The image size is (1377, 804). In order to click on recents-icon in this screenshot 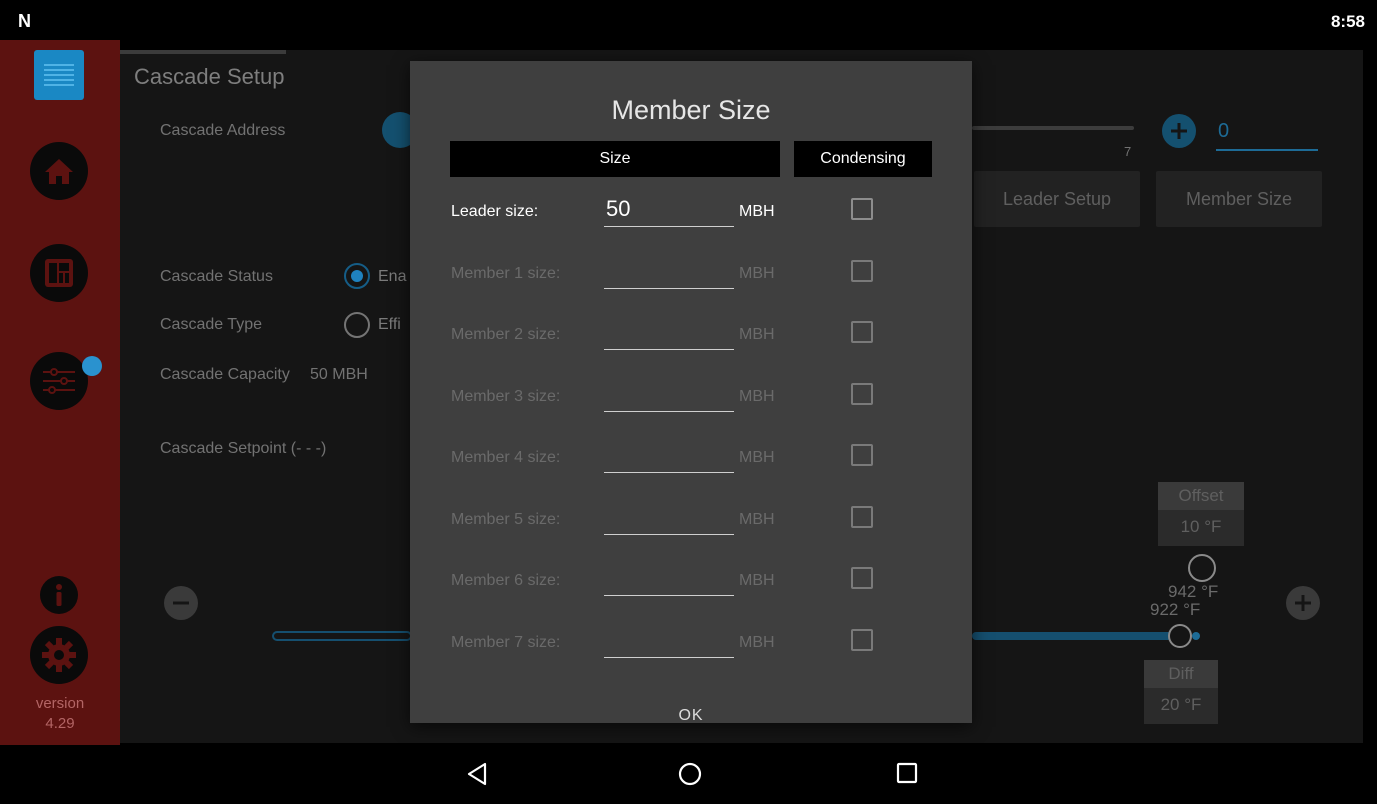, I will do `click(907, 773)`.